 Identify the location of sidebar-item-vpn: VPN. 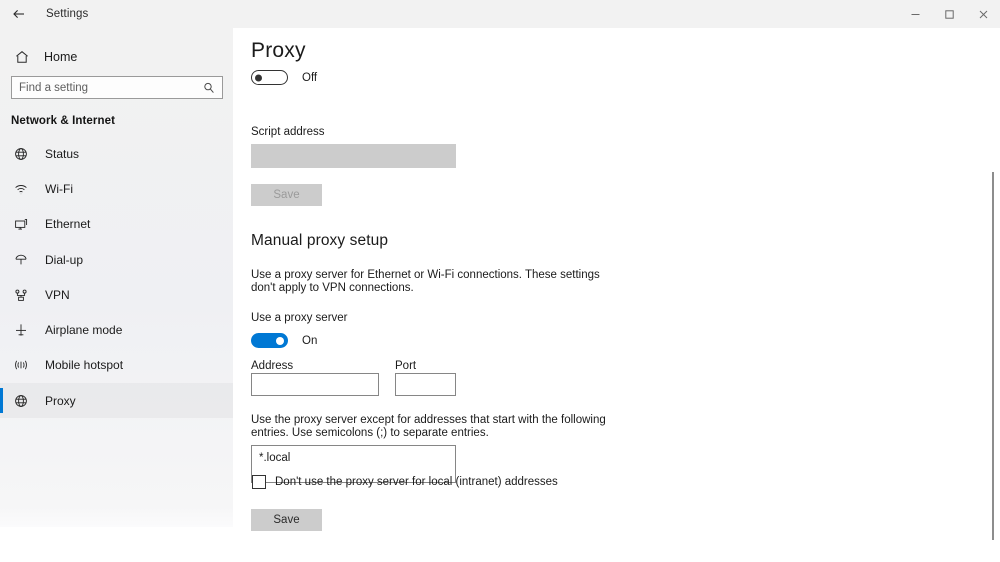
(116, 294).